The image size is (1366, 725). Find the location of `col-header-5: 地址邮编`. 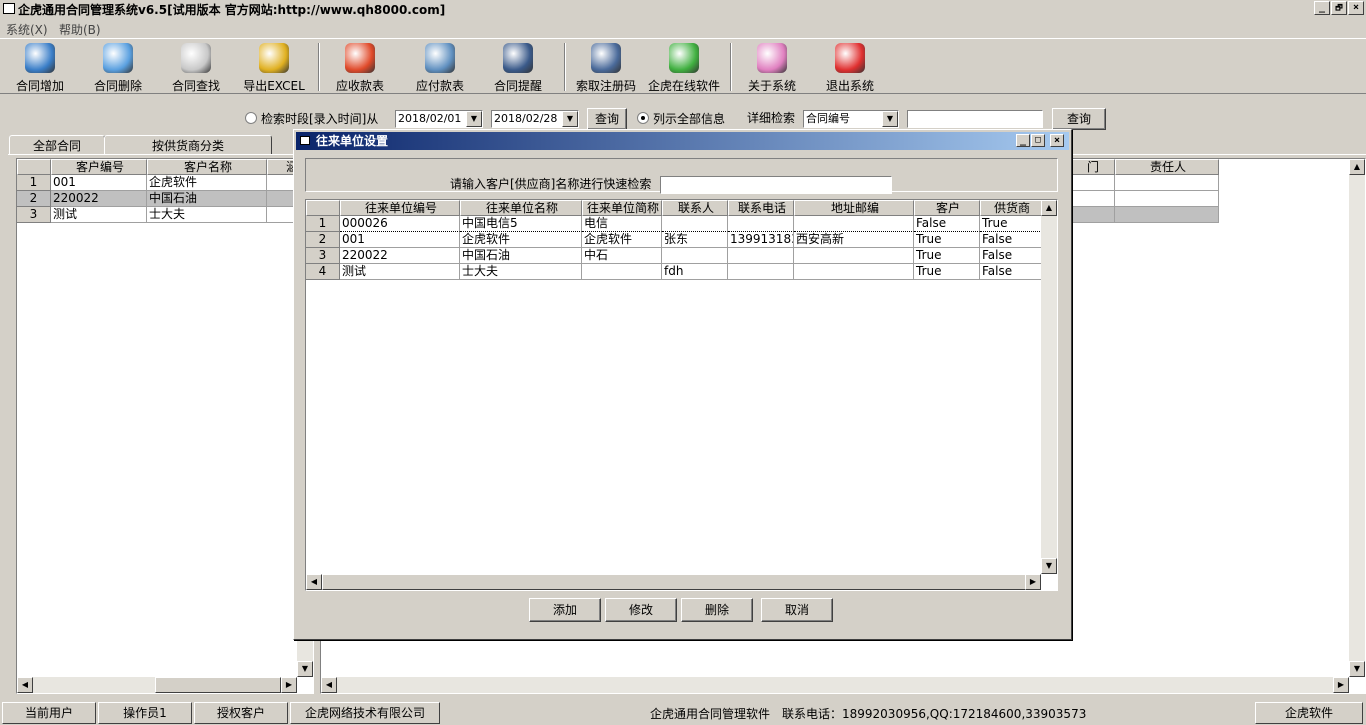

col-header-5: 地址邮编 is located at coordinates (854, 208).